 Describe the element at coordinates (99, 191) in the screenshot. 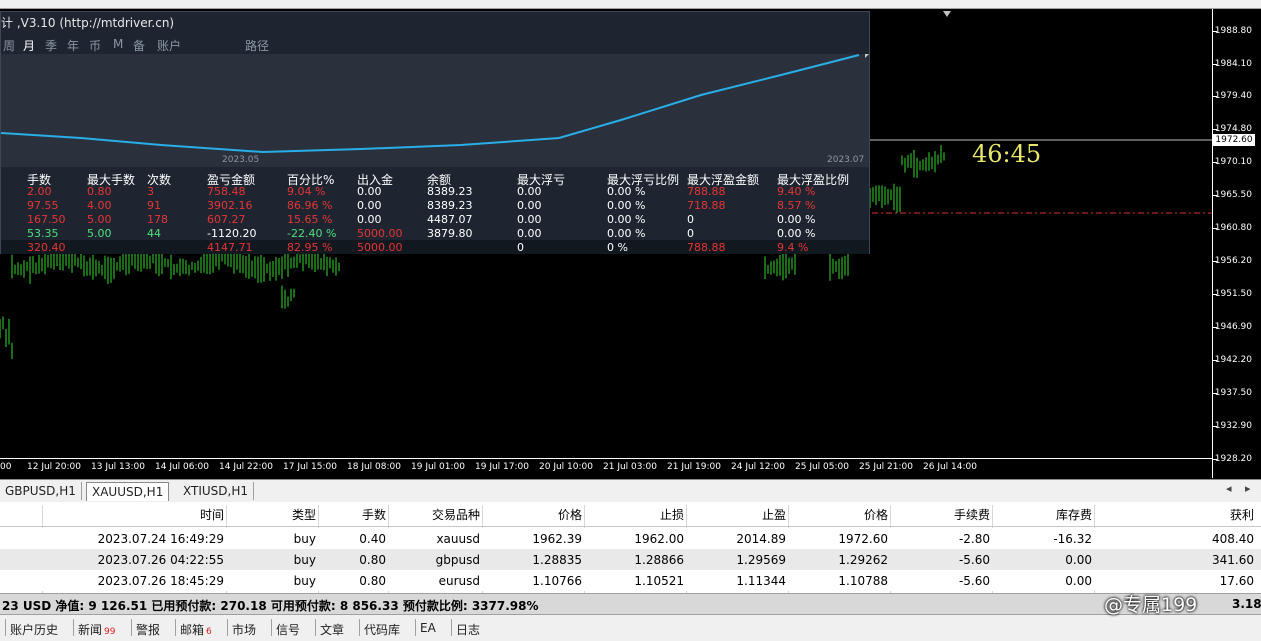

I see `stats-cell: 0.80` at that location.